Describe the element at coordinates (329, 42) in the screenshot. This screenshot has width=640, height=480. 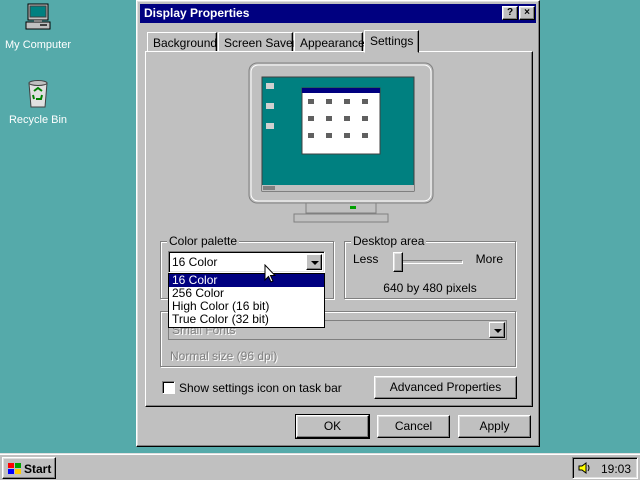
I see `tab-appearance: Appearance` at that location.